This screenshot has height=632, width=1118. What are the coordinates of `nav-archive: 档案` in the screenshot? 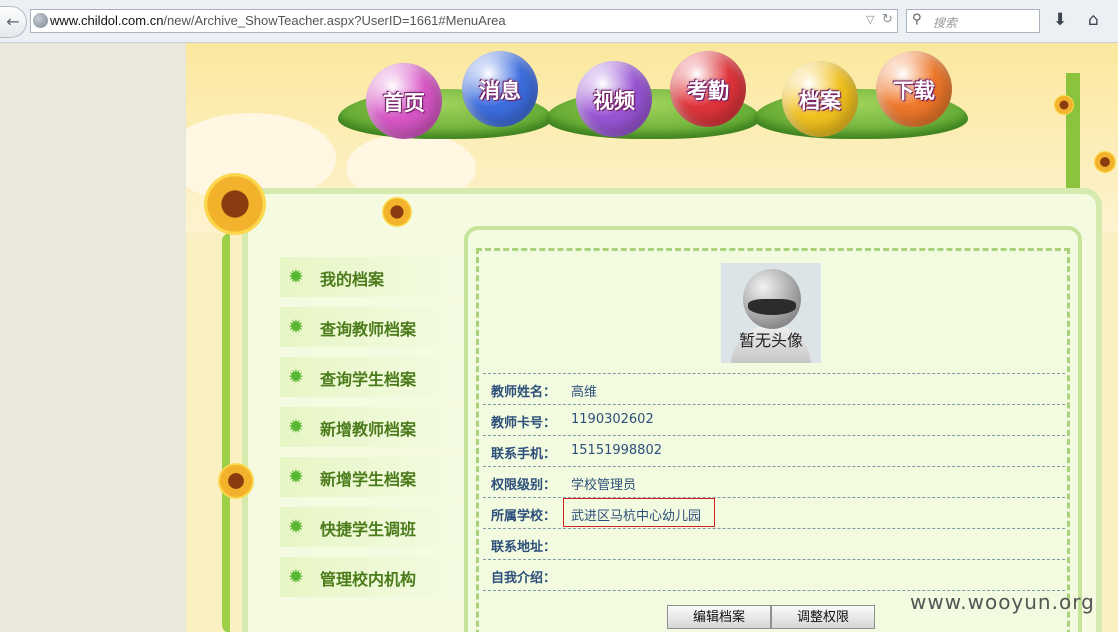 It's located at (820, 99).